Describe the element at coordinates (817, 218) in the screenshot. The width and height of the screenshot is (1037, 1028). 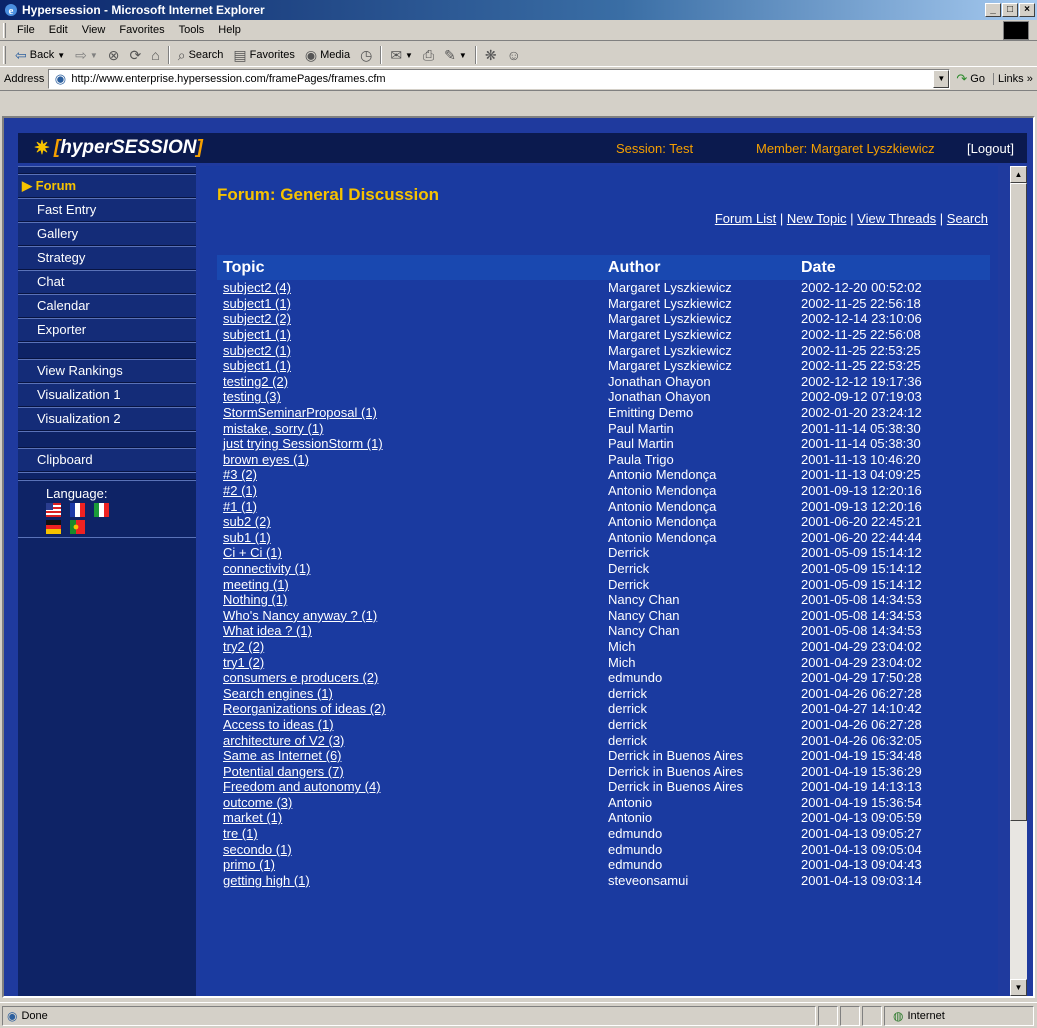
I see `new-topic-link: New Topic` at that location.